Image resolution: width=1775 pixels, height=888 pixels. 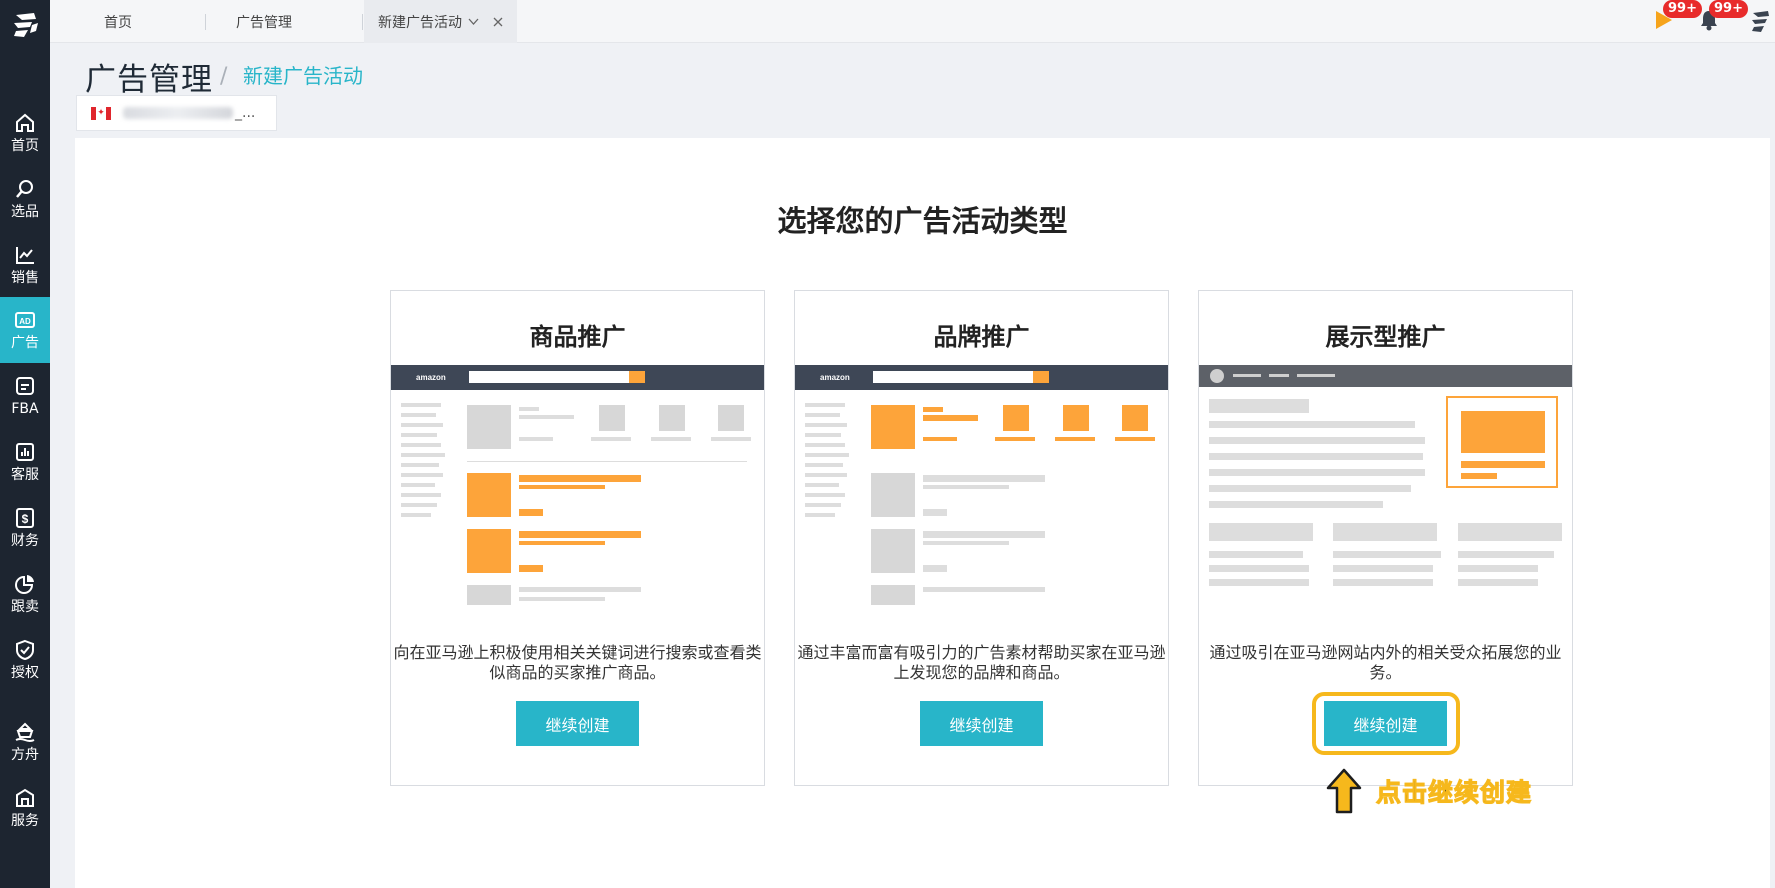 I want to click on dollar-icon: $, so click(x=25, y=518).